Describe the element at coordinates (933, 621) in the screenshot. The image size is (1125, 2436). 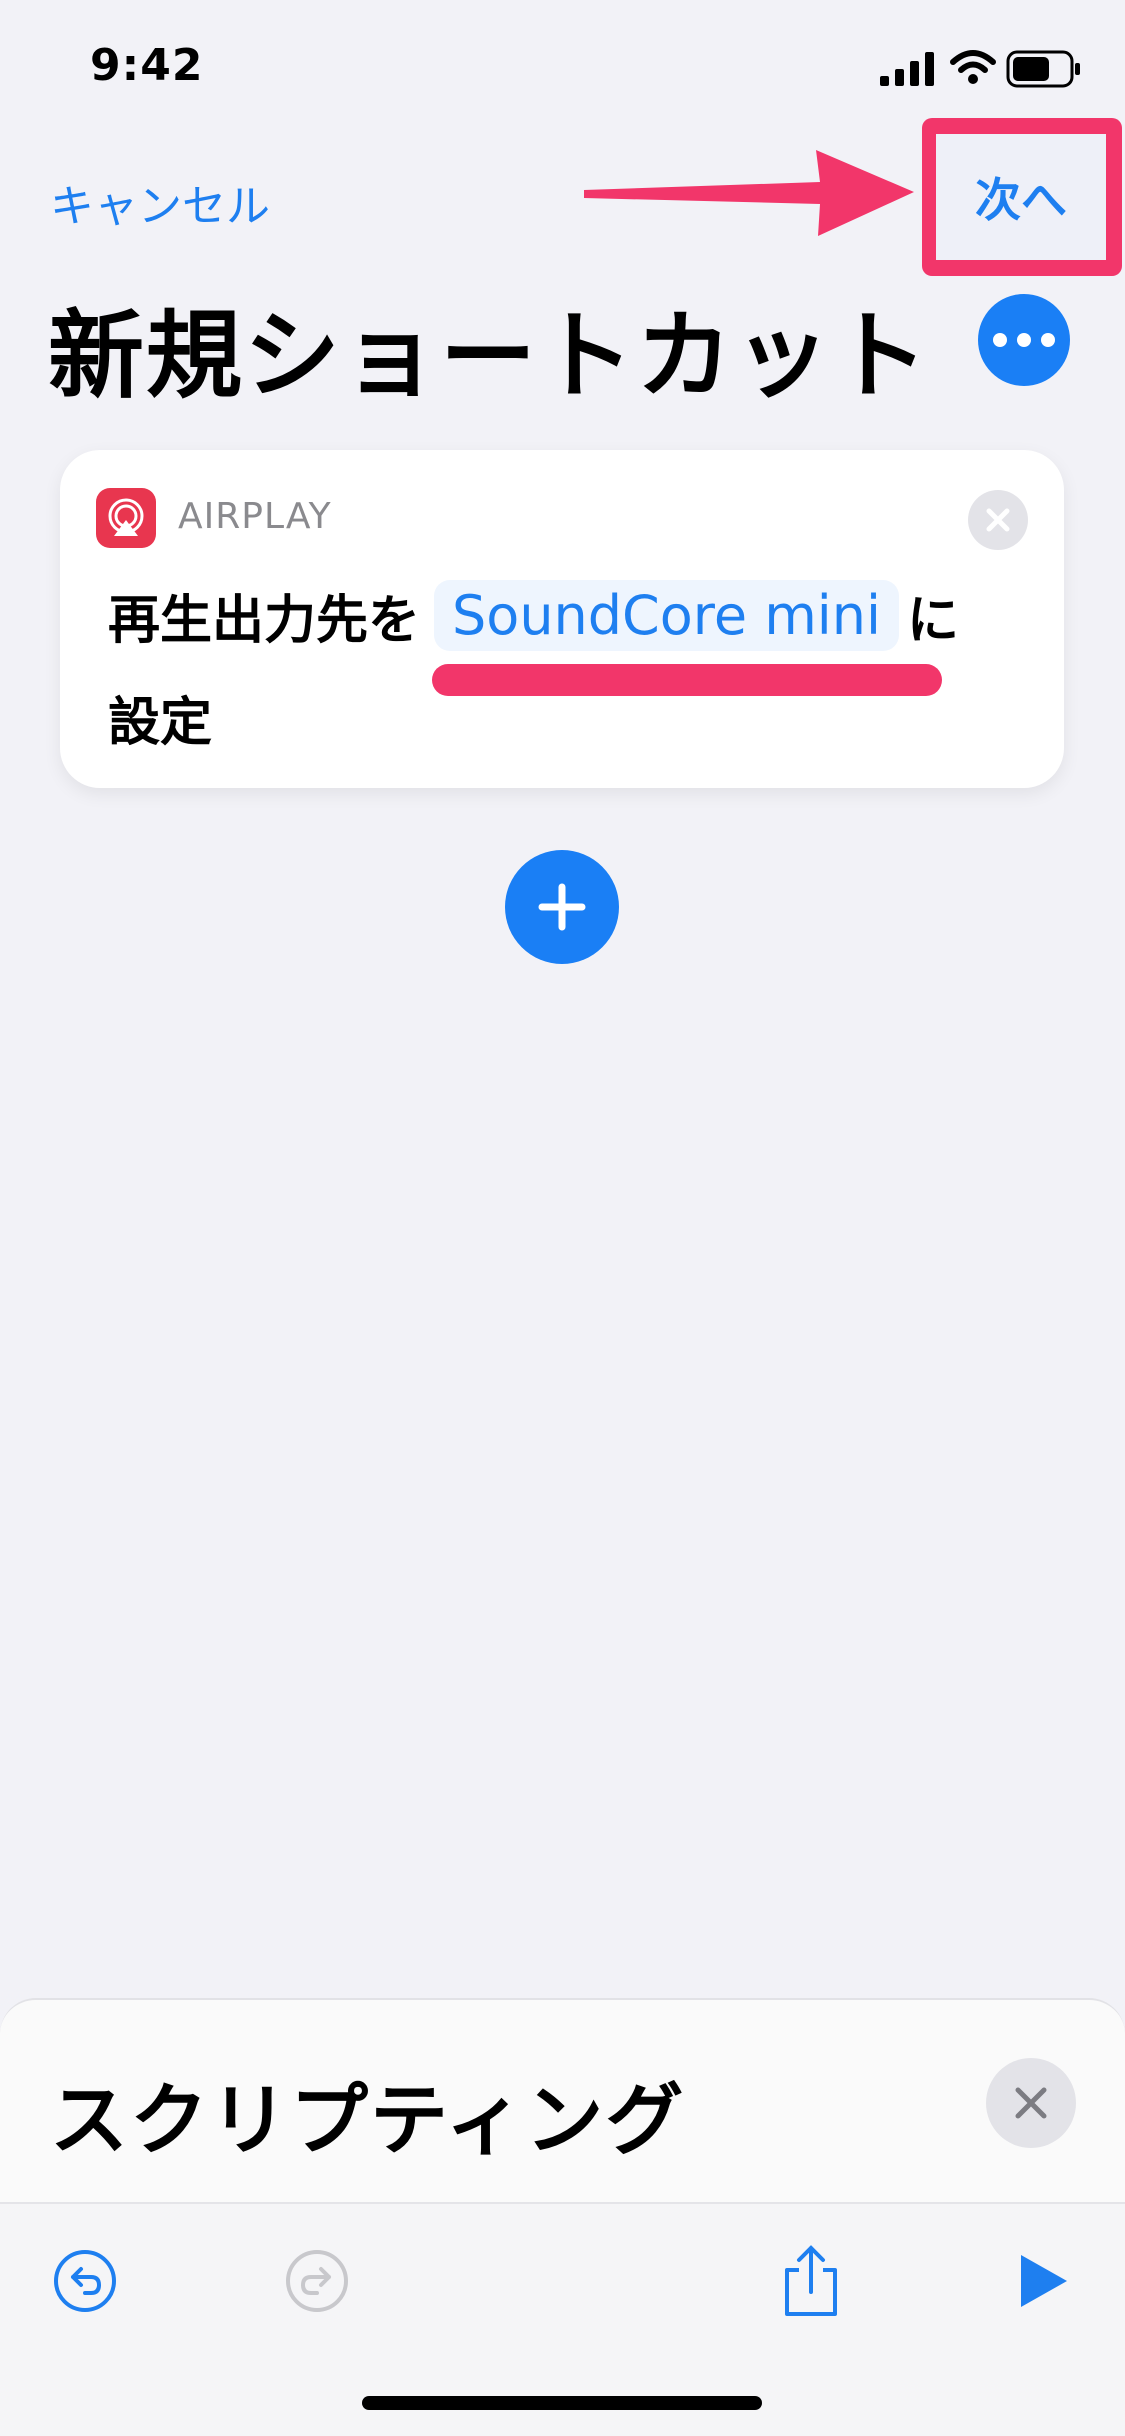
I see `action-text-after: に` at that location.